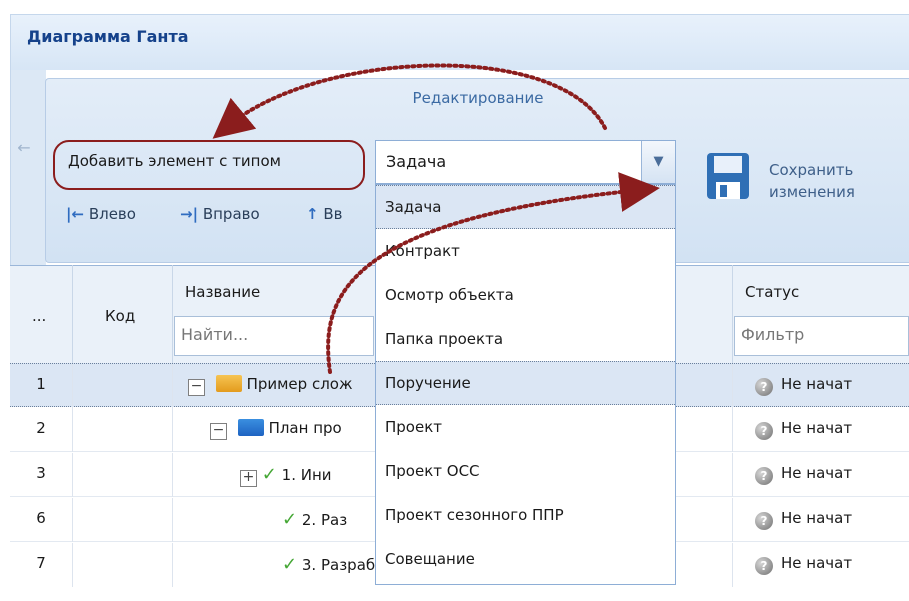 This screenshot has width=909, height=601. I want to click on expand-icon: +, so click(248, 478).